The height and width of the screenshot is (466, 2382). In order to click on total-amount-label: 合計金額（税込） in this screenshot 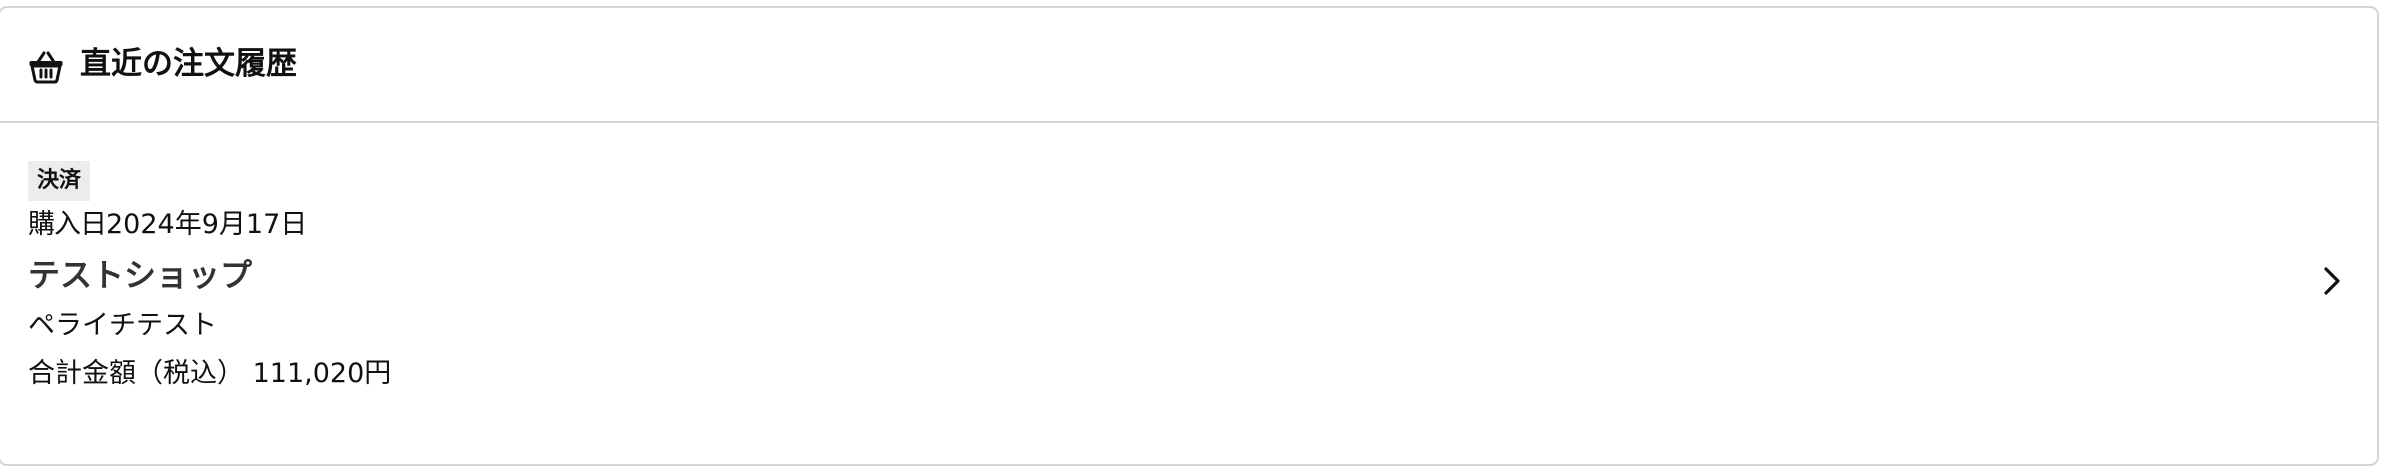, I will do `click(136, 373)`.